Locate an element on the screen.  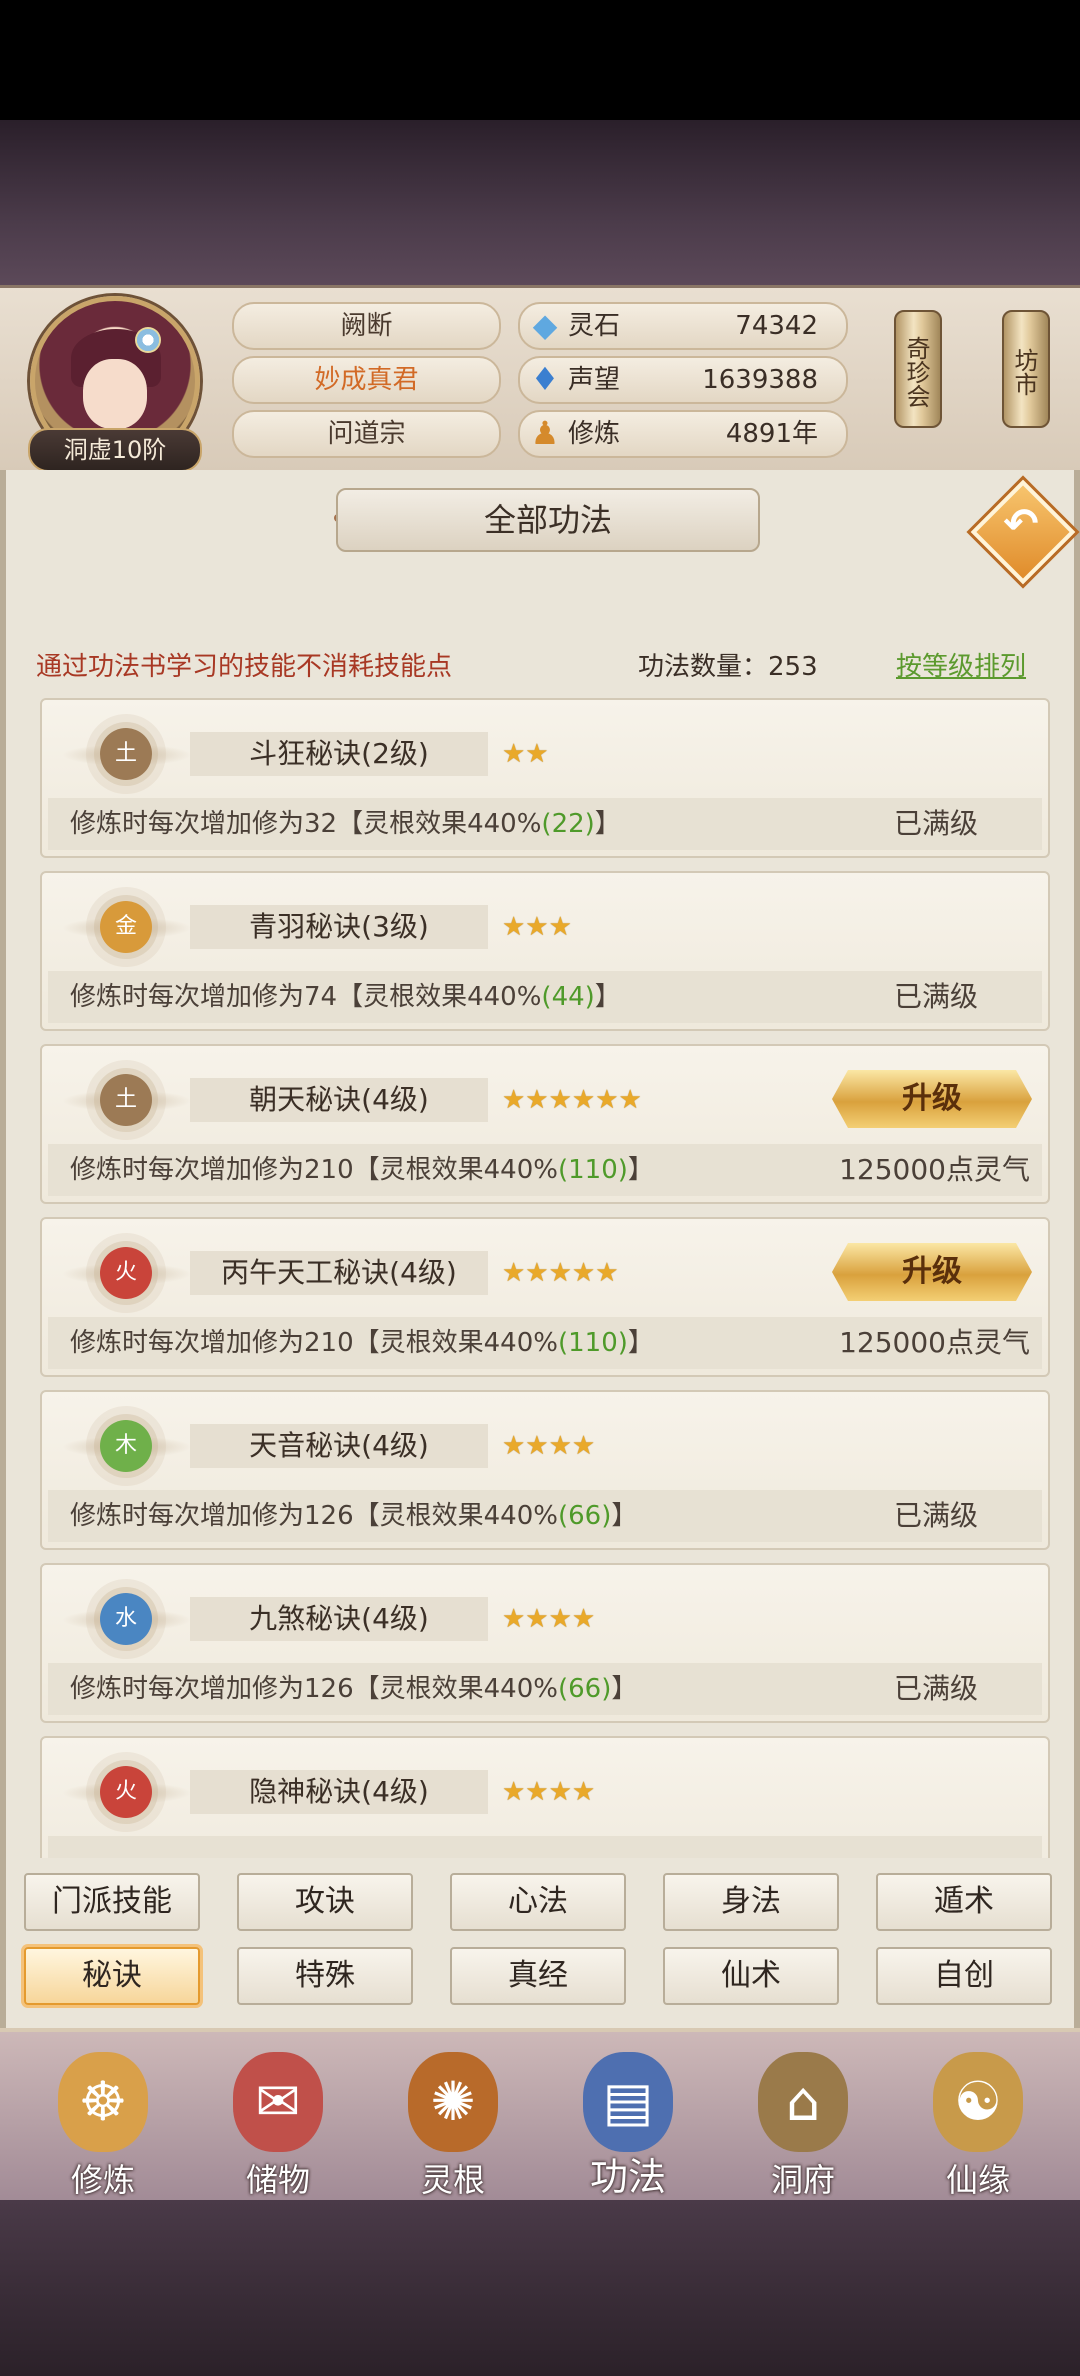
desc-main: 修炼时每次增加修为126【灵根效果440% is located at coordinates (314, 1689).